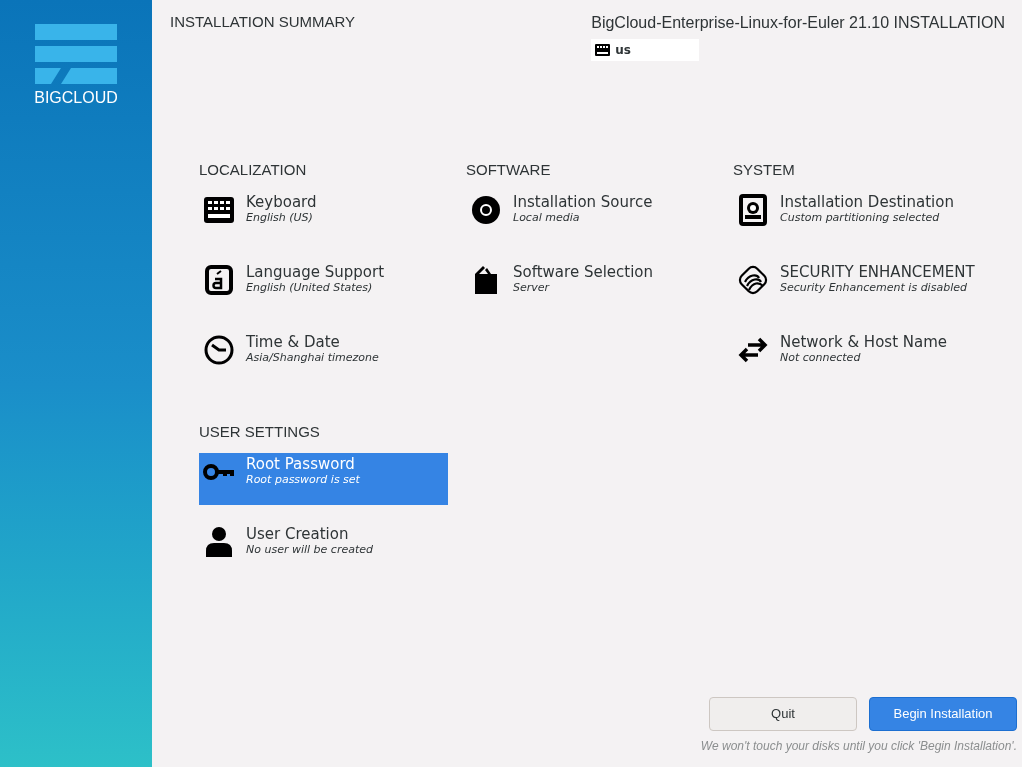 The height and width of the screenshot is (767, 1022). What do you see at coordinates (858, 746) in the screenshot?
I see `footer-note: We won't touch your disks until you click 'Begin Installation'.` at bounding box center [858, 746].